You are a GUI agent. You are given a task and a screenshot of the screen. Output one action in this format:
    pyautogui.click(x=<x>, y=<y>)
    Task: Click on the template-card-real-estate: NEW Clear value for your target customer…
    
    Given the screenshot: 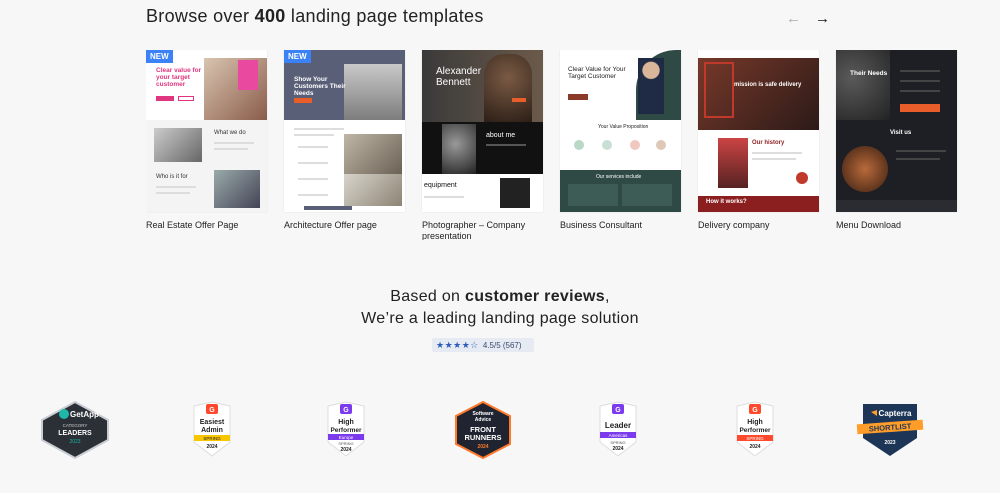 What is the action you would take?
    pyautogui.click(x=206, y=140)
    